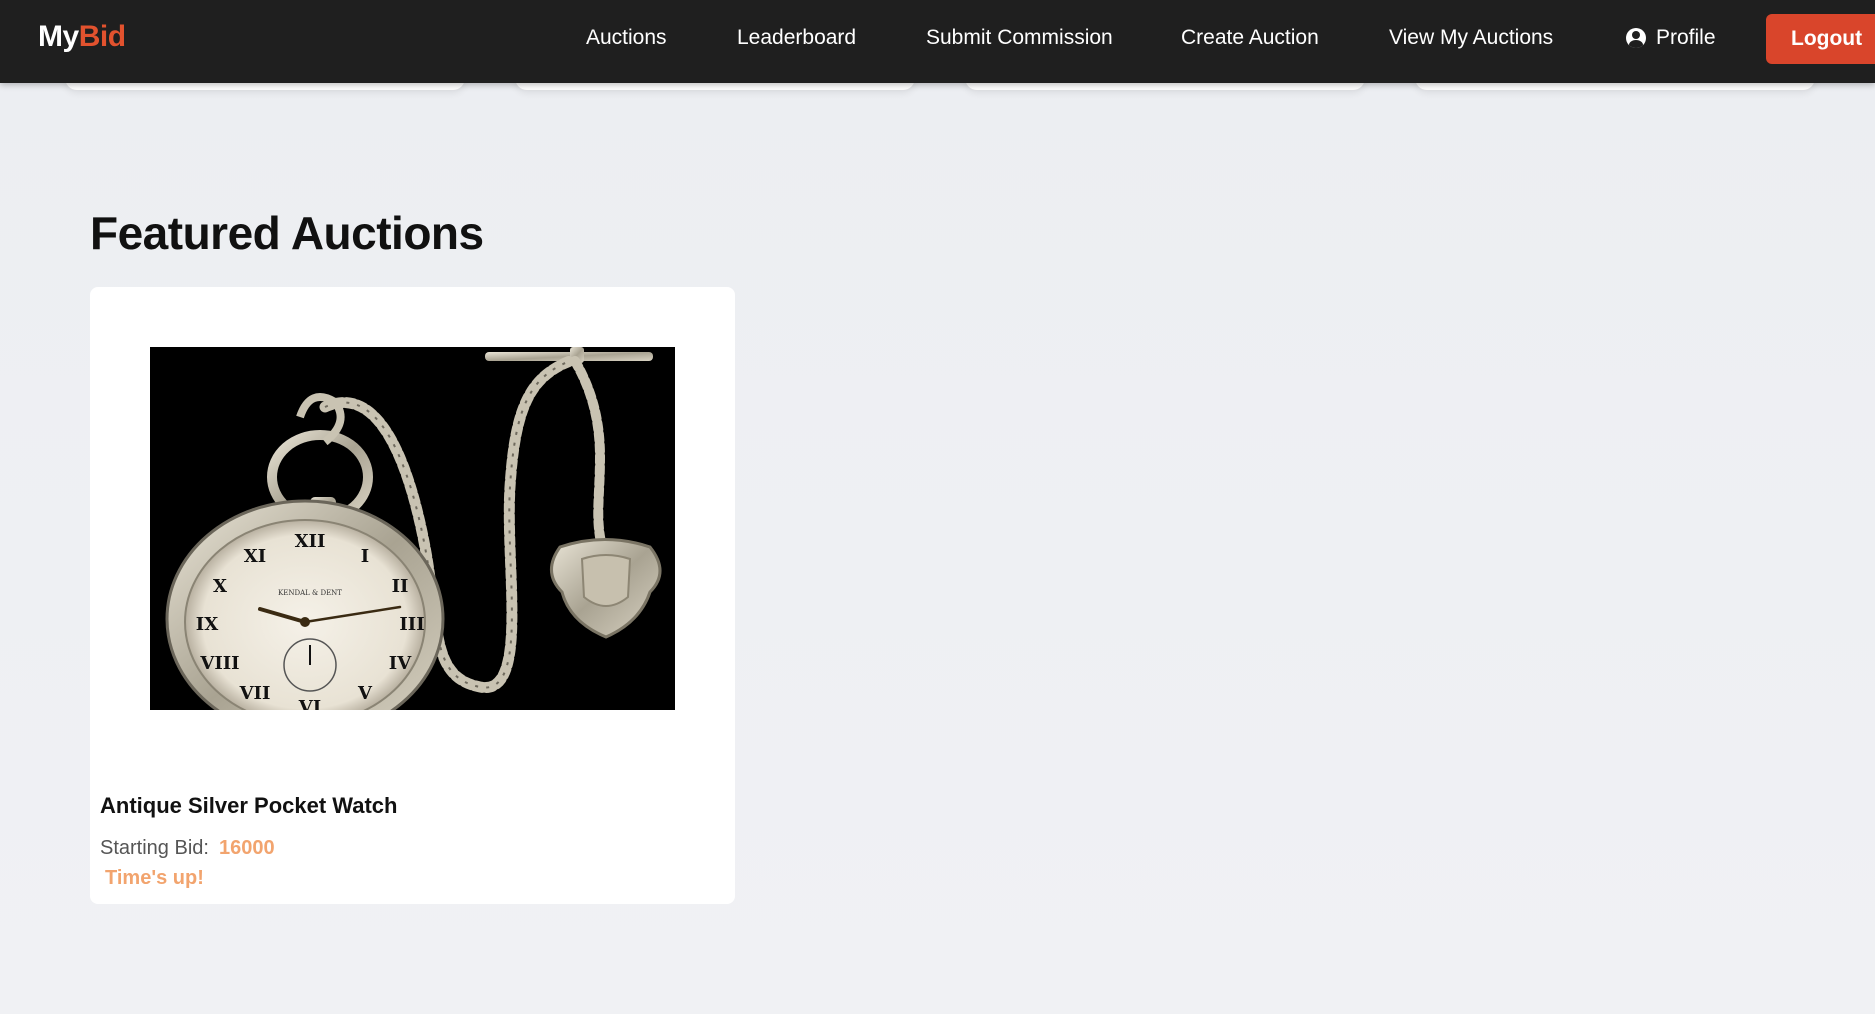  I want to click on svg-text: X, so click(220, 586).